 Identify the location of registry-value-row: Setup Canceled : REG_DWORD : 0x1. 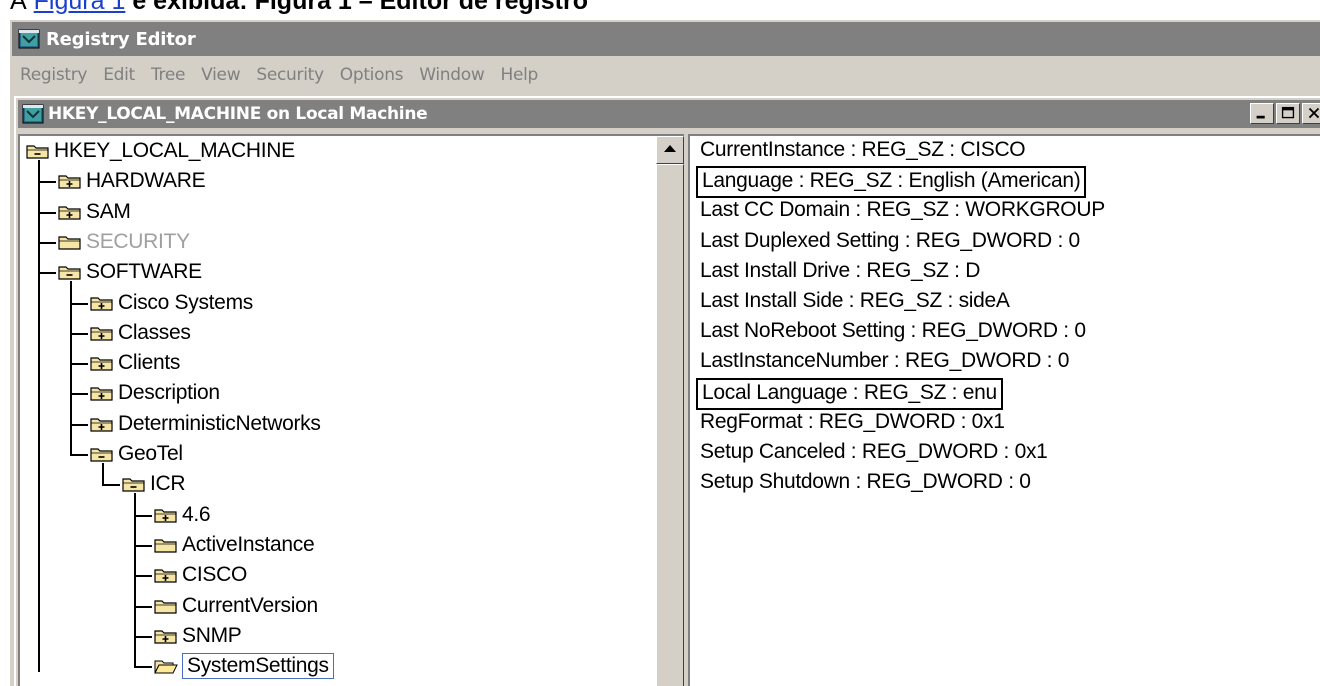
(874, 452).